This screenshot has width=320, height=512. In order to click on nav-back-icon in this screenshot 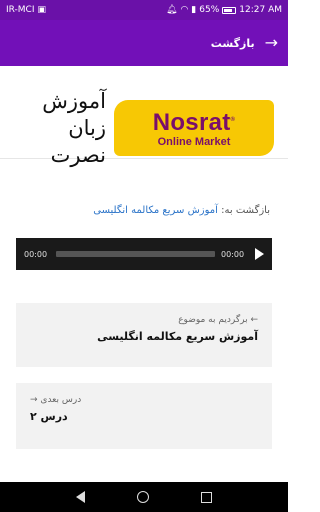, I will do `click(80, 497)`.